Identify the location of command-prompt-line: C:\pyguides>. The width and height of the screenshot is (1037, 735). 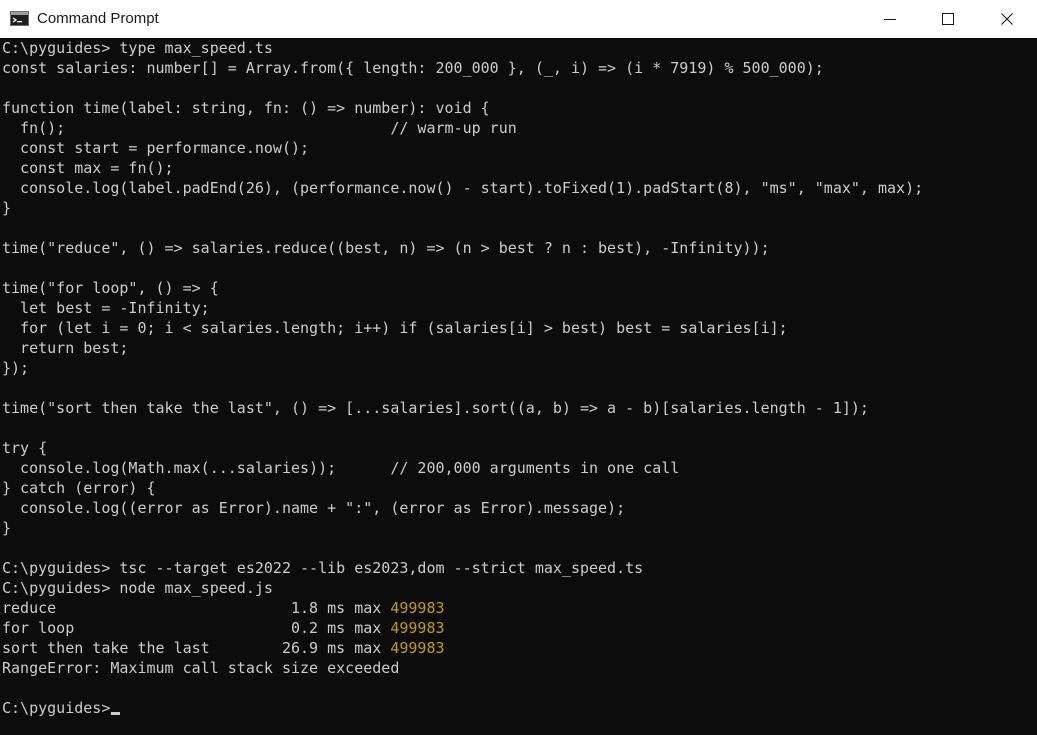
(518, 708).